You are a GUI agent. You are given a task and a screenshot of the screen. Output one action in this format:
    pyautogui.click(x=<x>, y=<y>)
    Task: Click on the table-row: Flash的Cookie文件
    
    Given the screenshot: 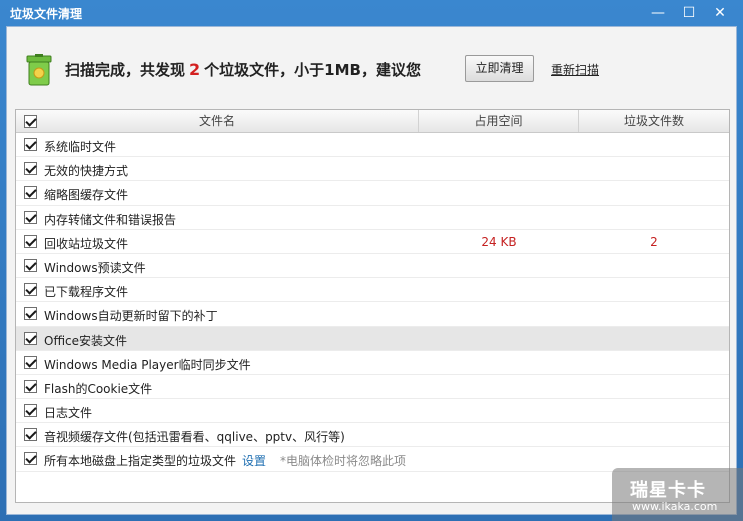 What is the action you would take?
    pyautogui.click(x=372, y=387)
    